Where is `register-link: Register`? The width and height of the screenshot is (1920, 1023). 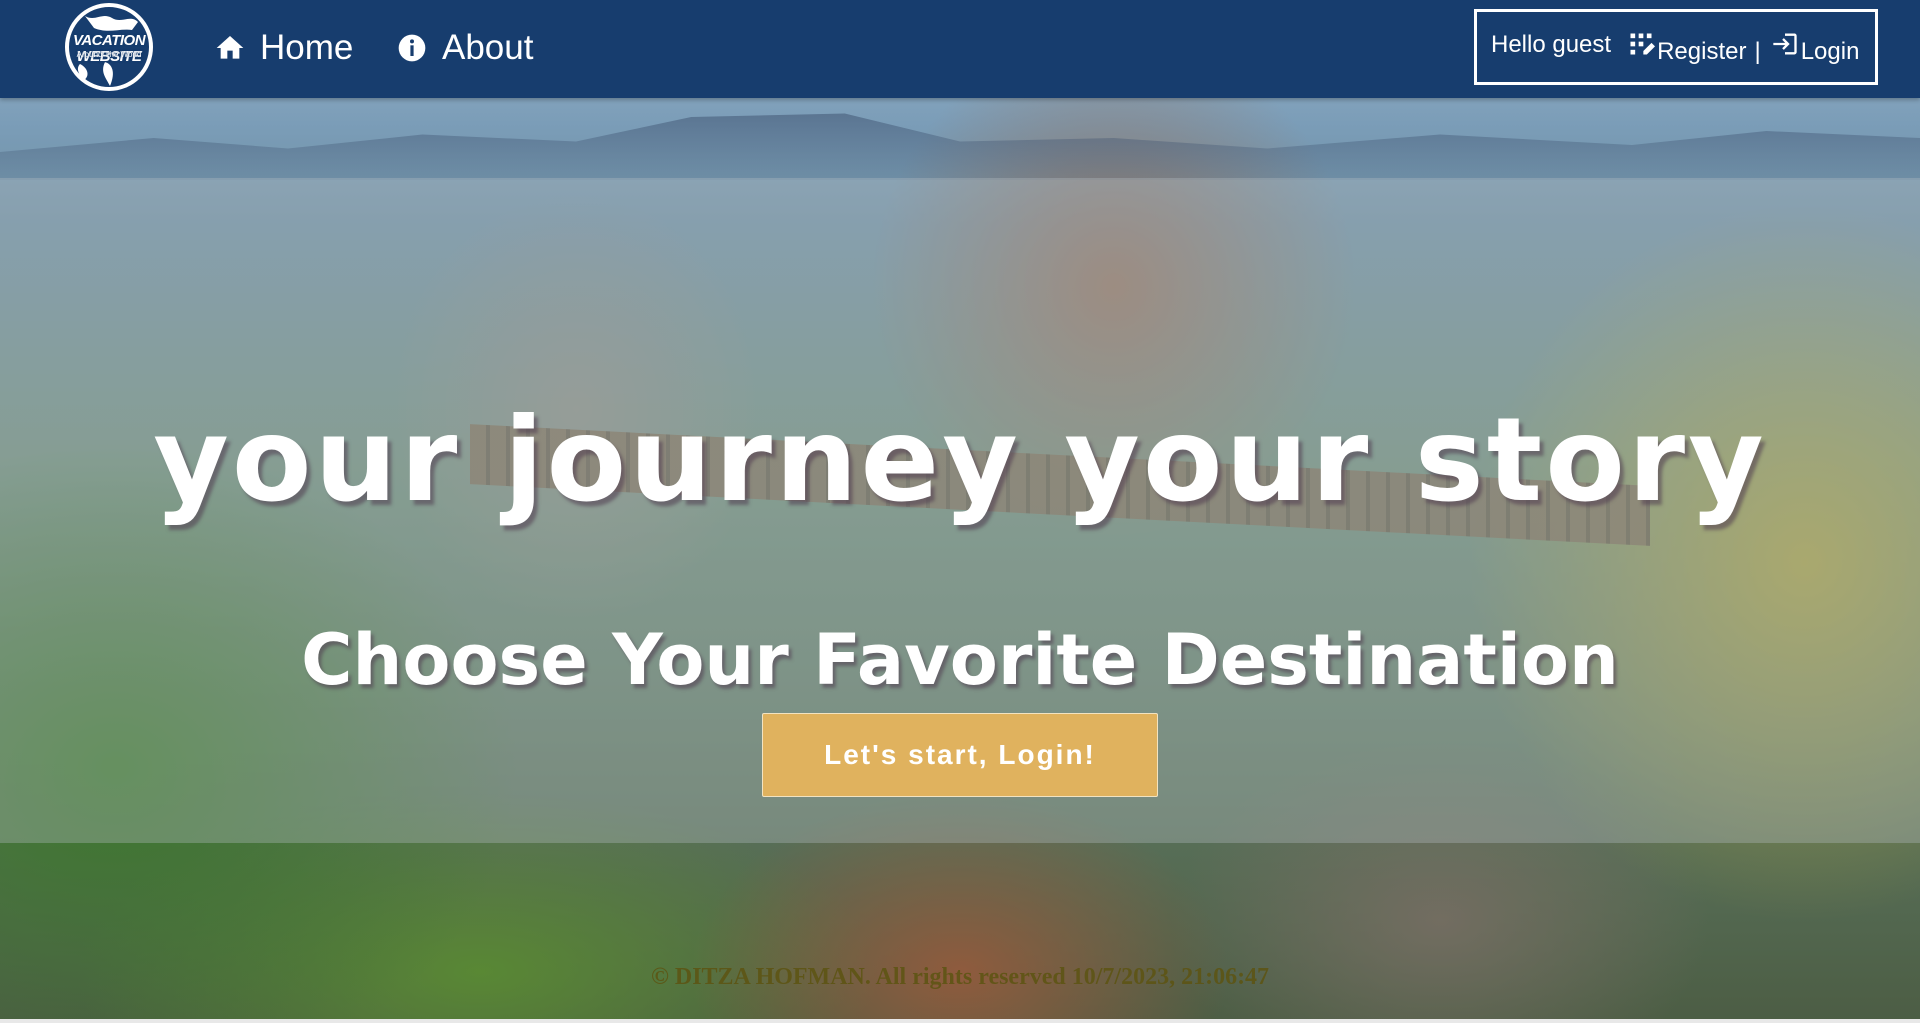
register-link: Register is located at coordinates (1687, 49).